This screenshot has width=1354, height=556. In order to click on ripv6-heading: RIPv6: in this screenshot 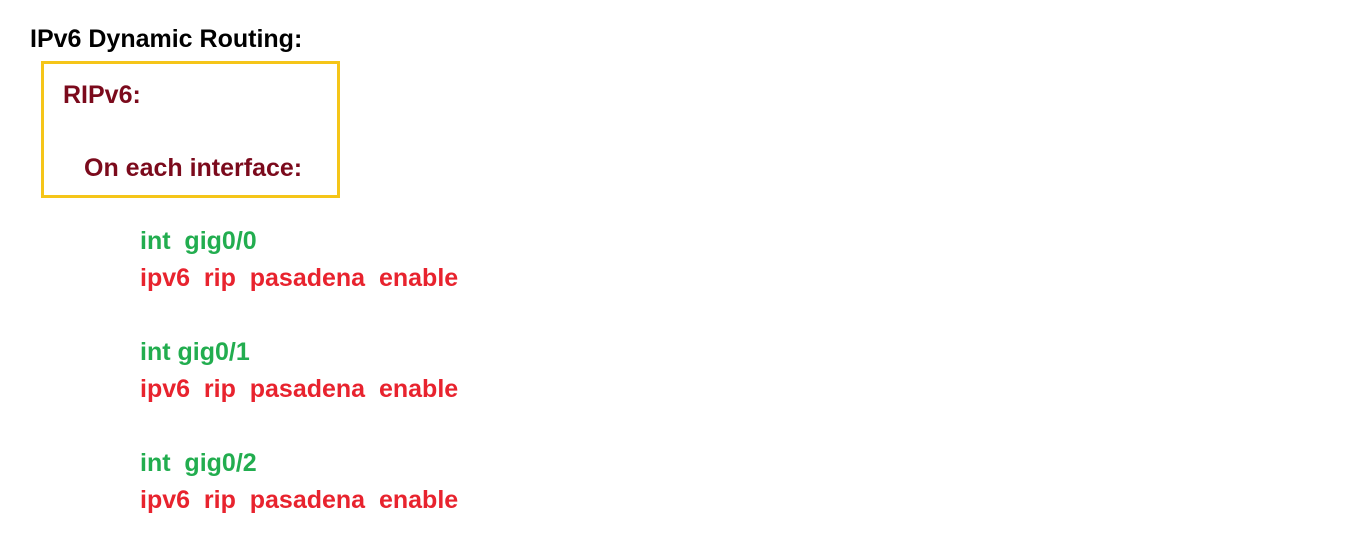, I will do `click(102, 95)`.